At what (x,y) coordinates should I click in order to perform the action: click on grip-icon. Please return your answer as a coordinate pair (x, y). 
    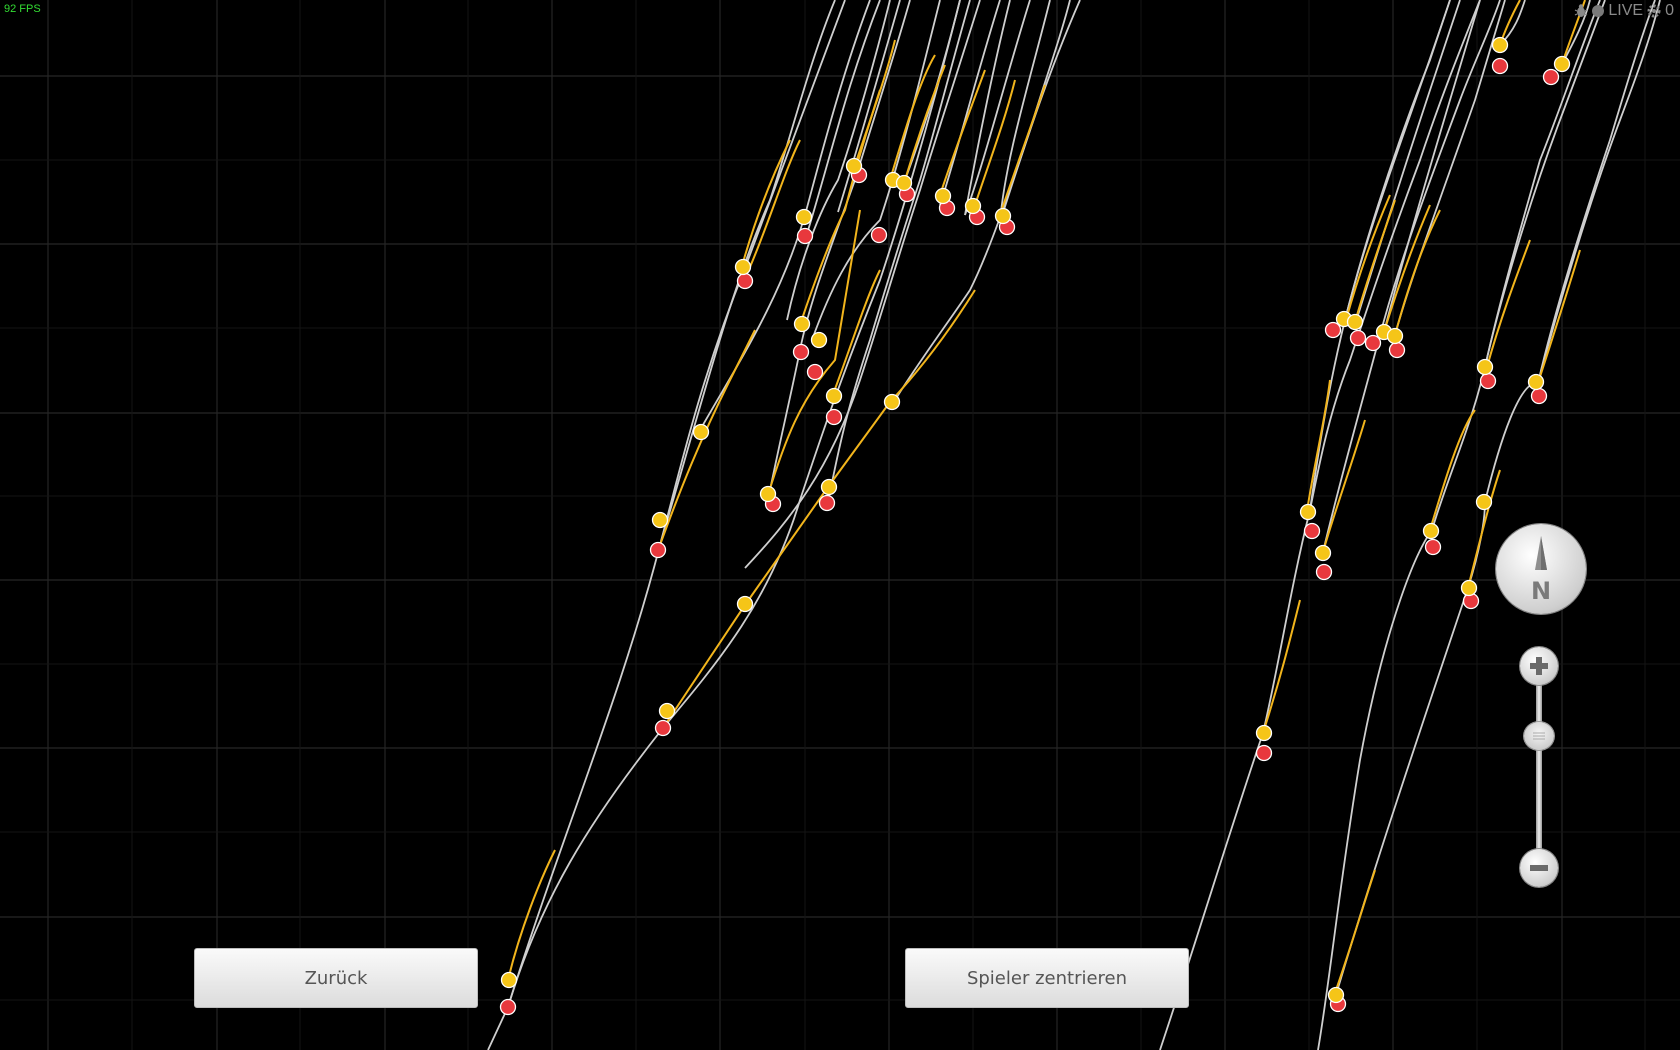
    Looking at the image, I should click on (1539, 736).